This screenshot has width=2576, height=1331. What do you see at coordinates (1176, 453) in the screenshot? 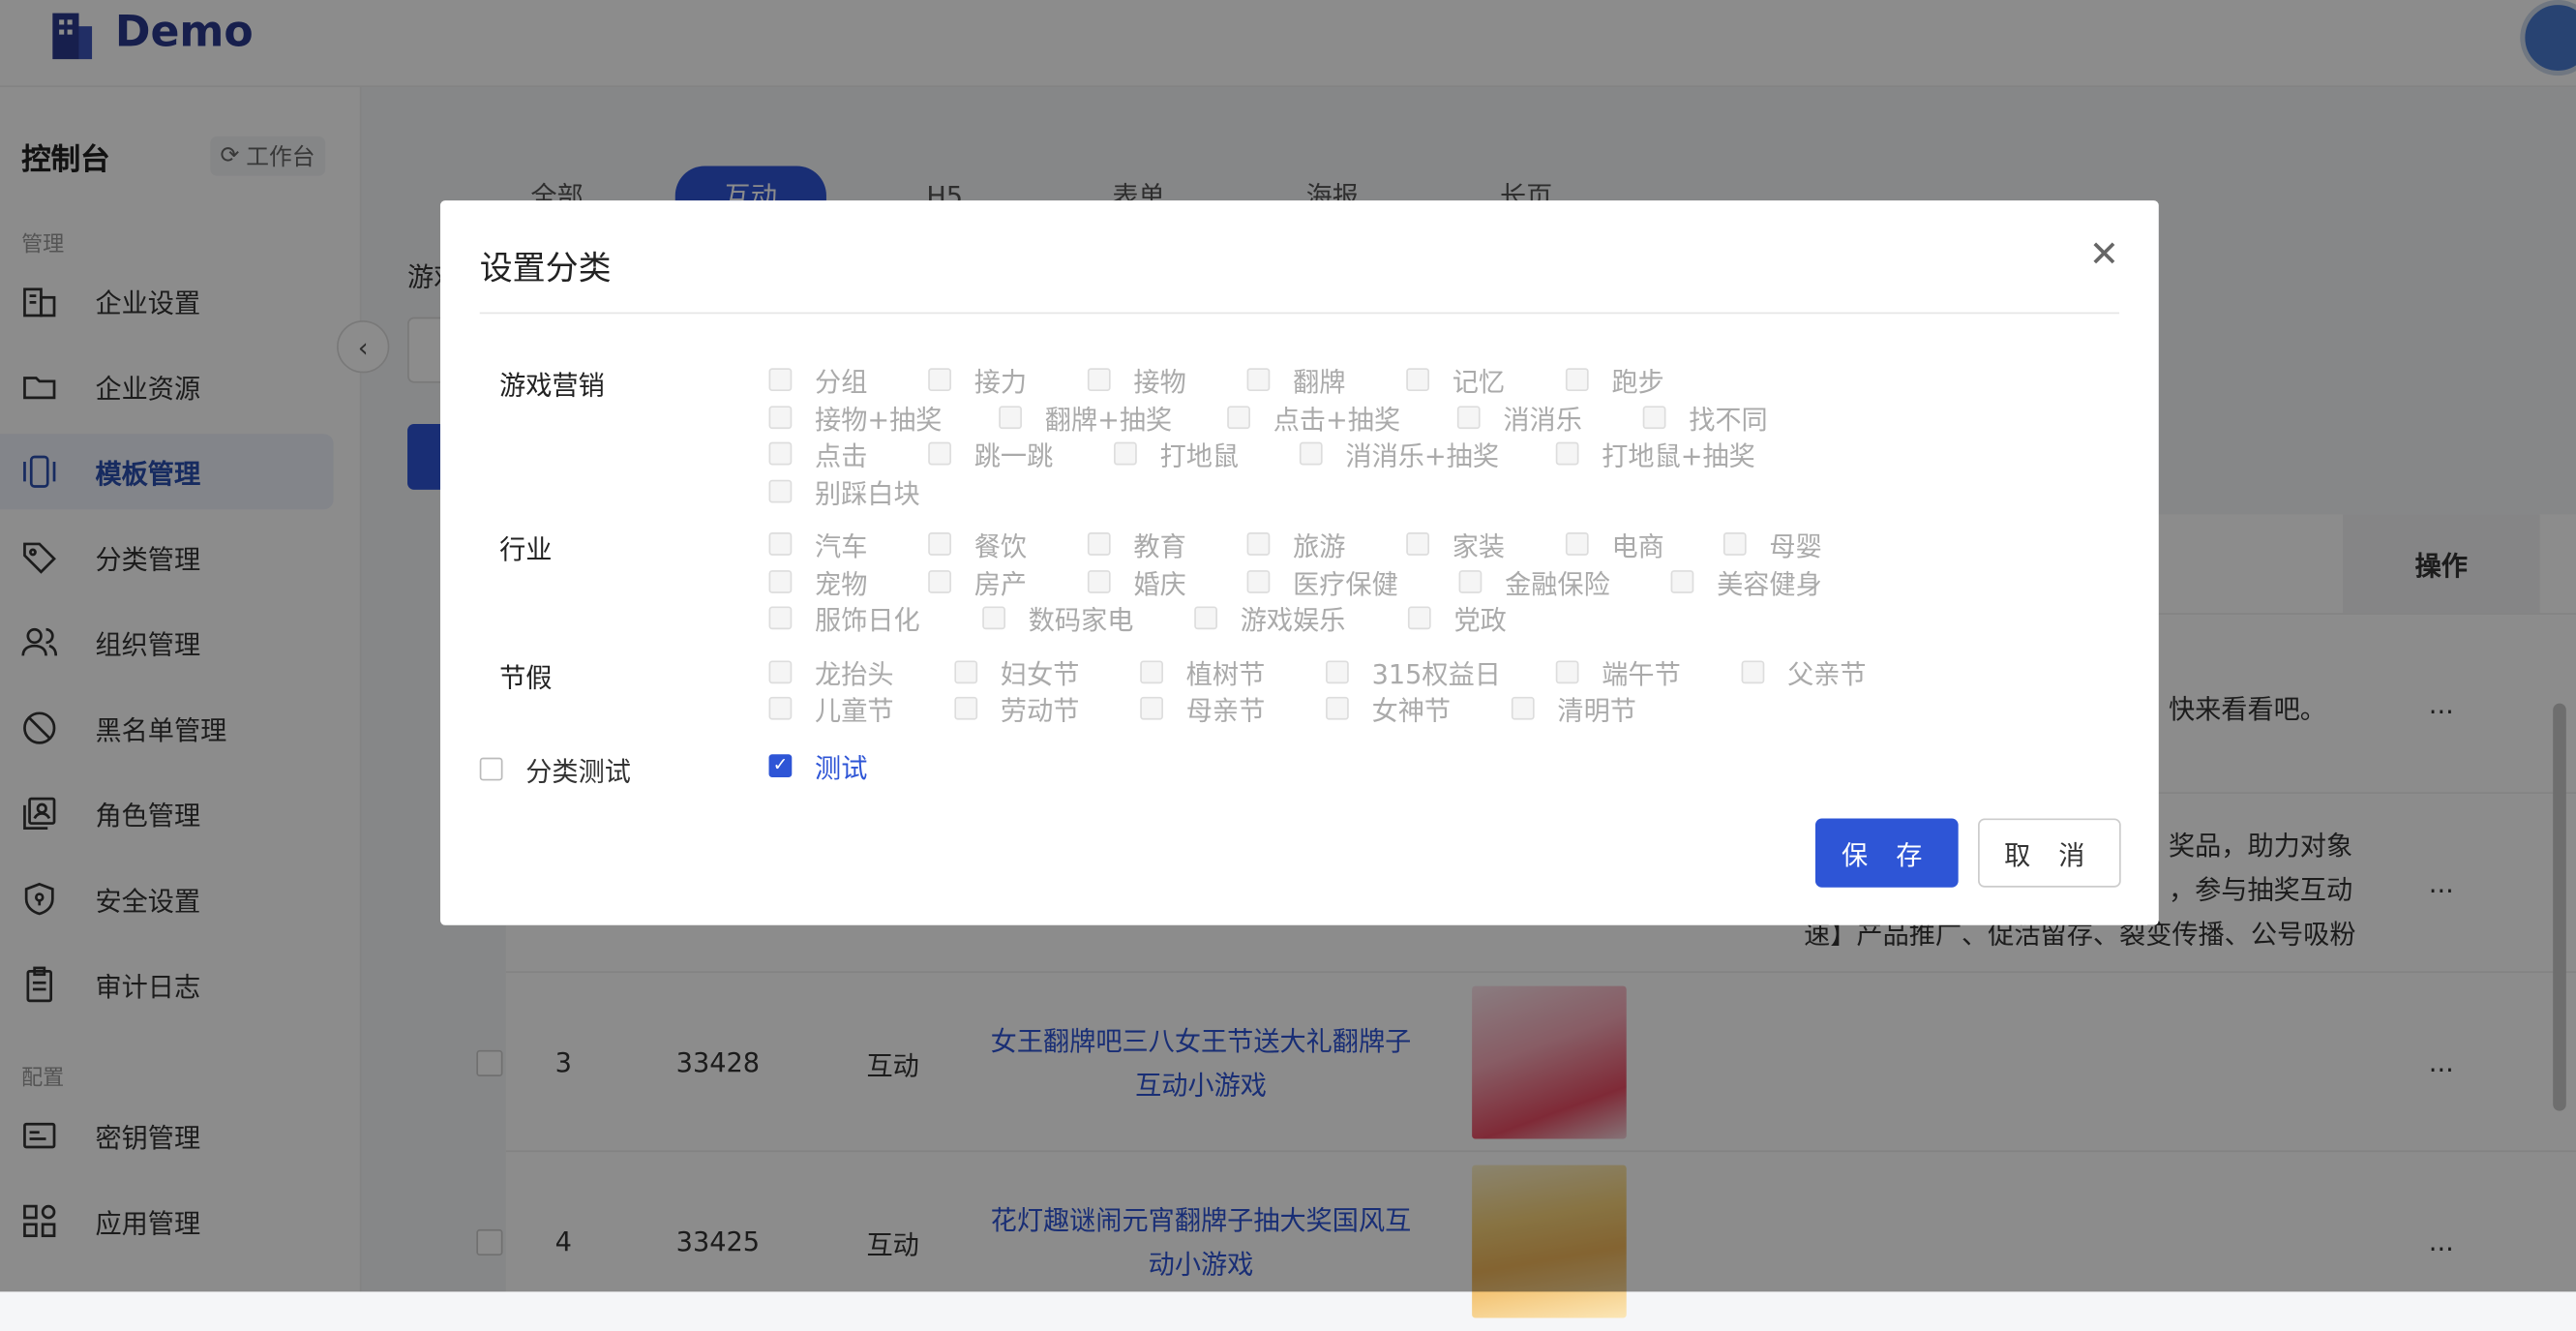
I see `option-checkbox: 打地鼠` at bounding box center [1176, 453].